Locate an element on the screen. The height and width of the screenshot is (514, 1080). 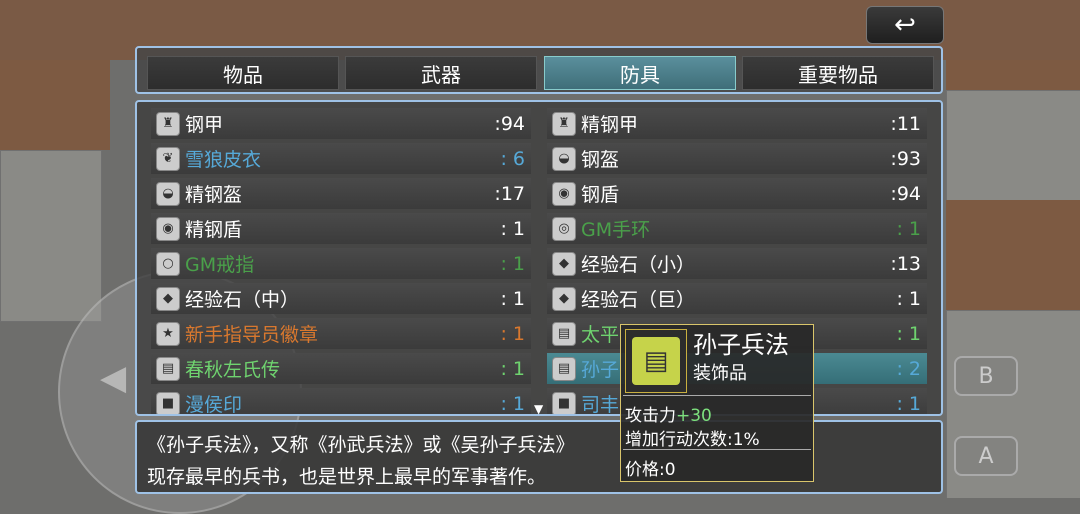
inventory-item-row: ○ GM戒指 : 1 is located at coordinates (341, 263).